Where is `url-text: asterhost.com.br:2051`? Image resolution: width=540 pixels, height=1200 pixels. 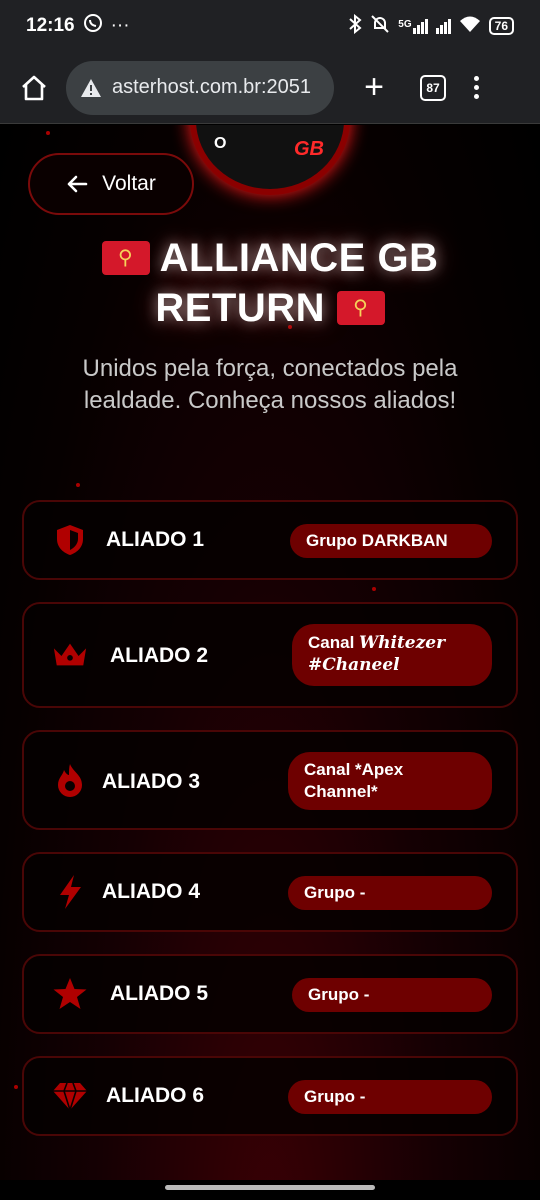
url-text: asterhost.com.br:2051 is located at coordinates (211, 87).